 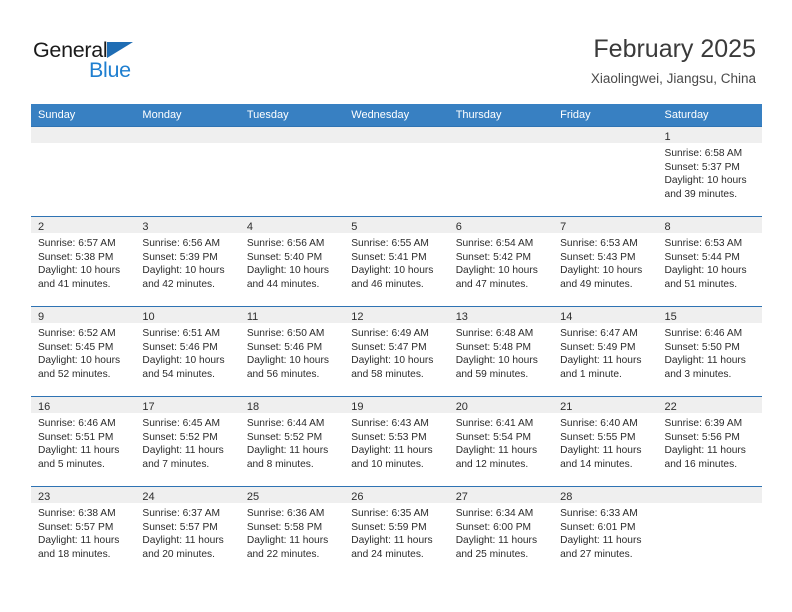 What do you see at coordinates (703, 423) in the screenshot?
I see `sunrise-time: Sunrise: 6:39 AM` at bounding box center [703, 423].